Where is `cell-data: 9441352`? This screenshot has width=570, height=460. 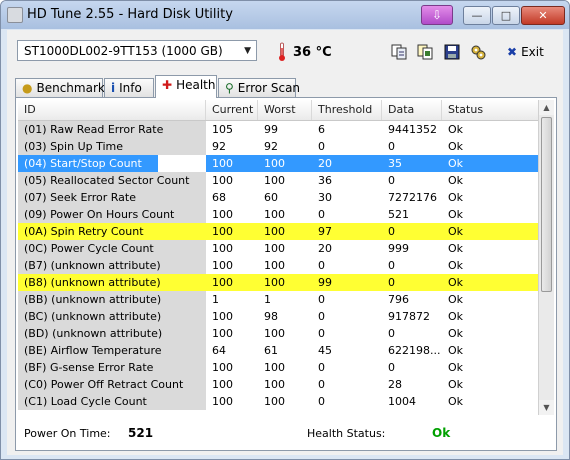
cell-data: 9441352 is located at coordinates (412, 129).